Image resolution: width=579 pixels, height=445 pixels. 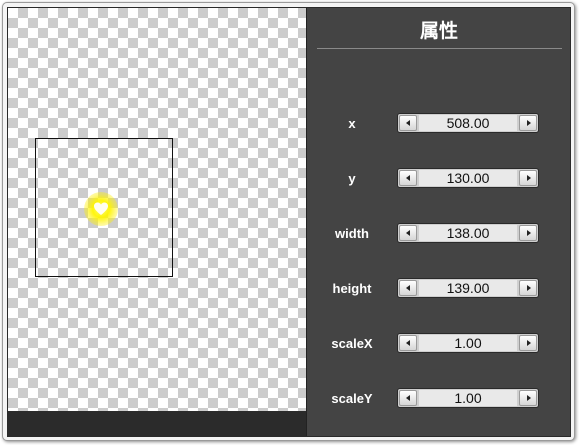 I want to click on x-decrement-button, so click(x=408, y=123).